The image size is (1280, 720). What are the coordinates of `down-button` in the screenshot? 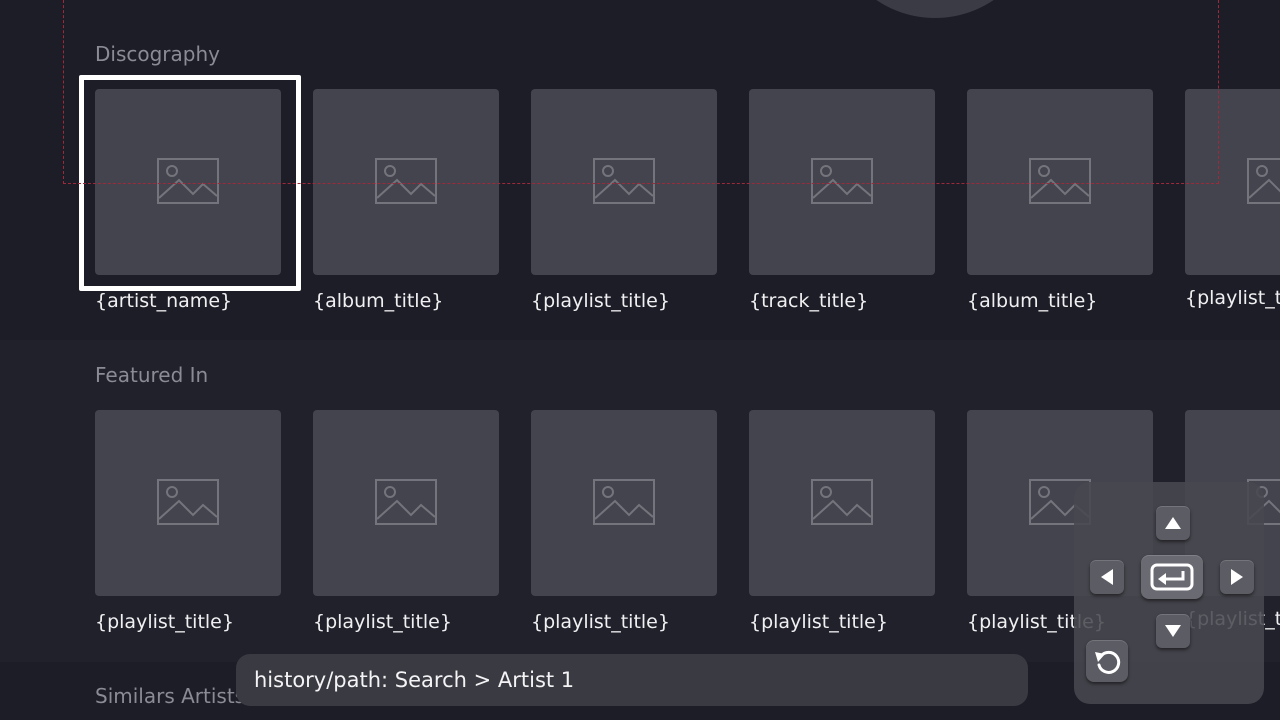 It's located at (1173, 631).